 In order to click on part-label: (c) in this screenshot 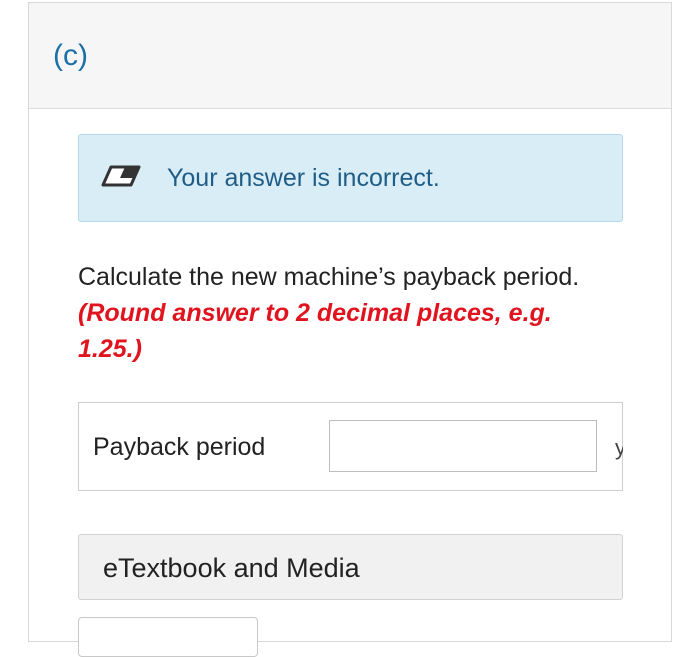, I will do `click(70, 55)`.